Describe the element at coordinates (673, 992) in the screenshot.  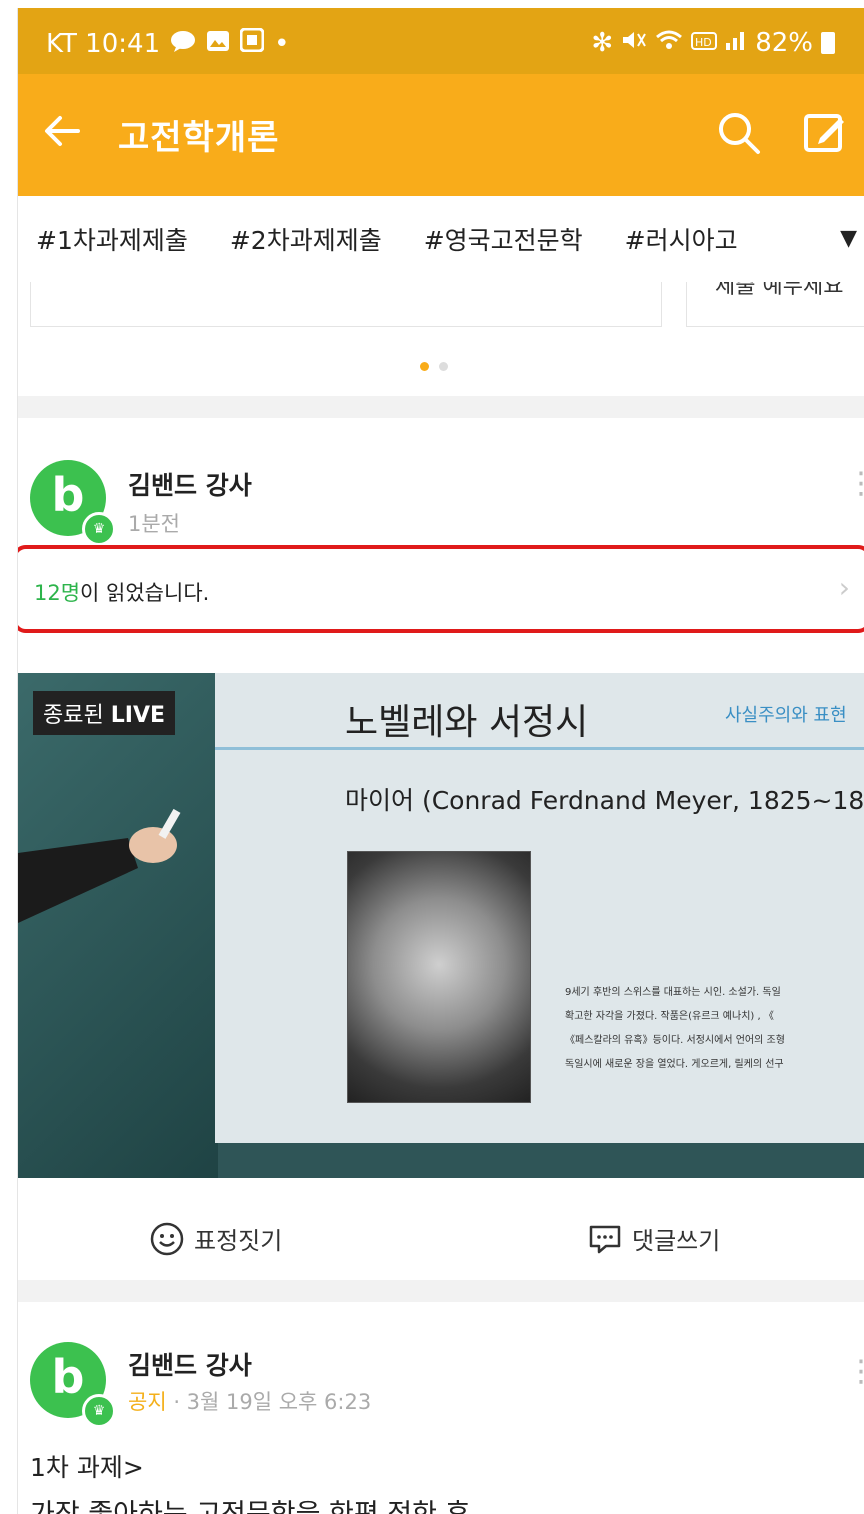
I see `bio-line: 9세기 후반의 스위스를 대표하는 시인. 소설가. 독일` at that location.